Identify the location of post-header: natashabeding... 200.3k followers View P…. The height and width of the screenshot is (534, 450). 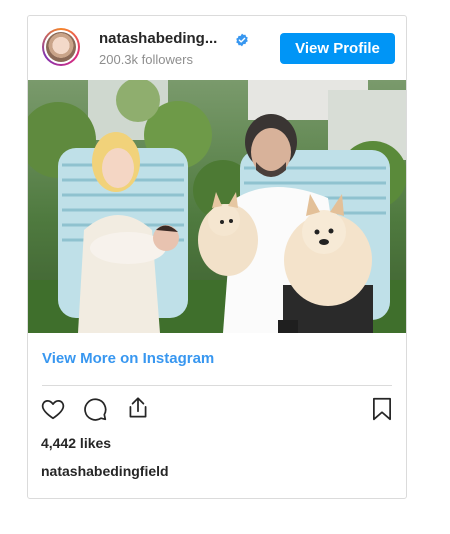
(217, 48).